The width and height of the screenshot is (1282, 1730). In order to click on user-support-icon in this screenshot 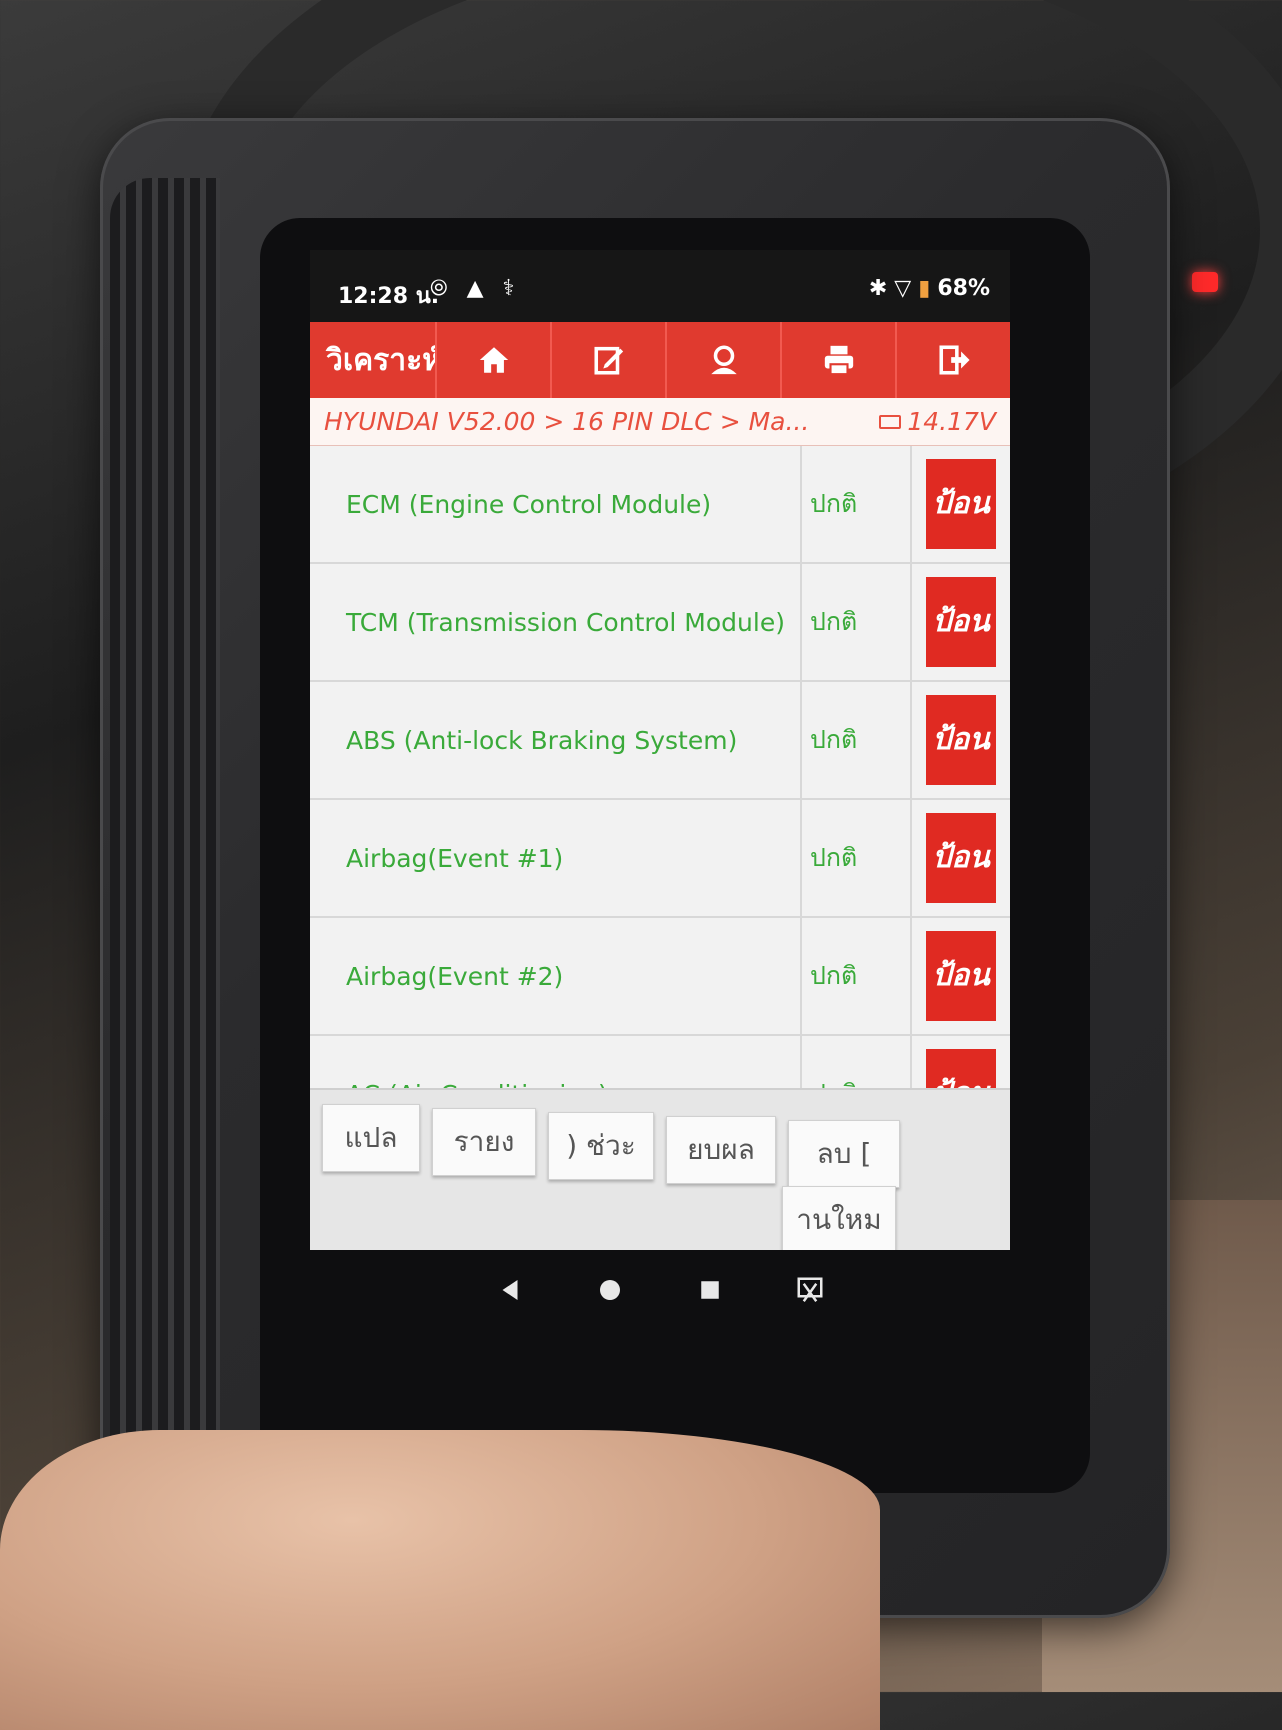, I will do `click(723, 360)`.